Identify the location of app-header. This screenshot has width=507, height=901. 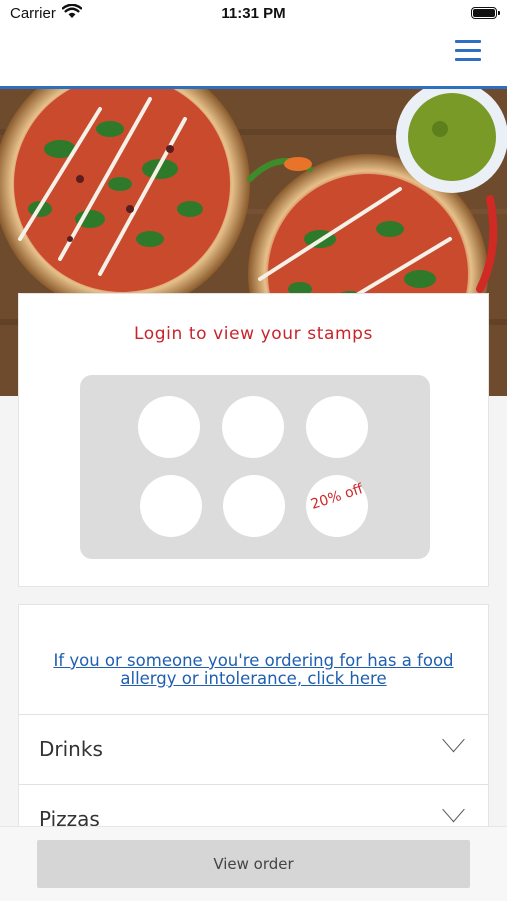
(253, 58).